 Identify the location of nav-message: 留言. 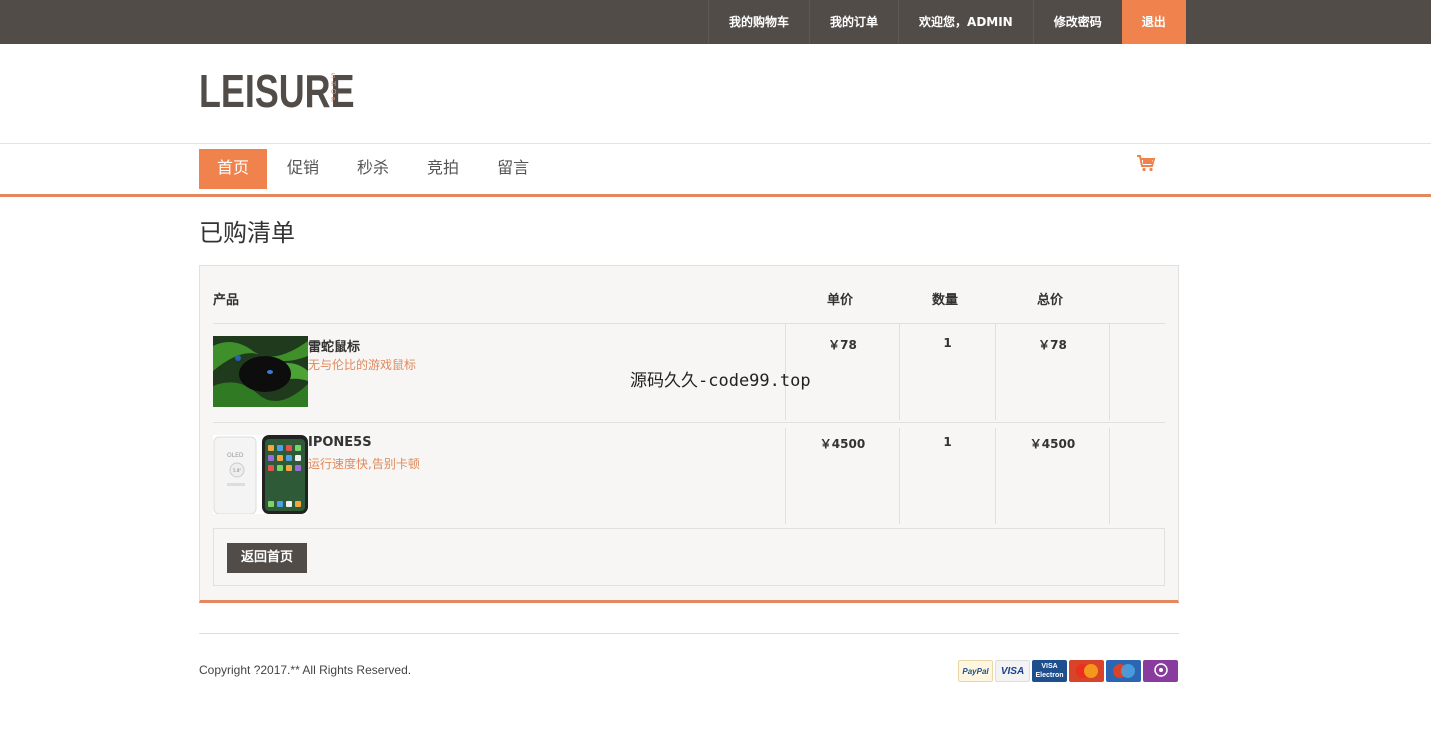
(513, 169).